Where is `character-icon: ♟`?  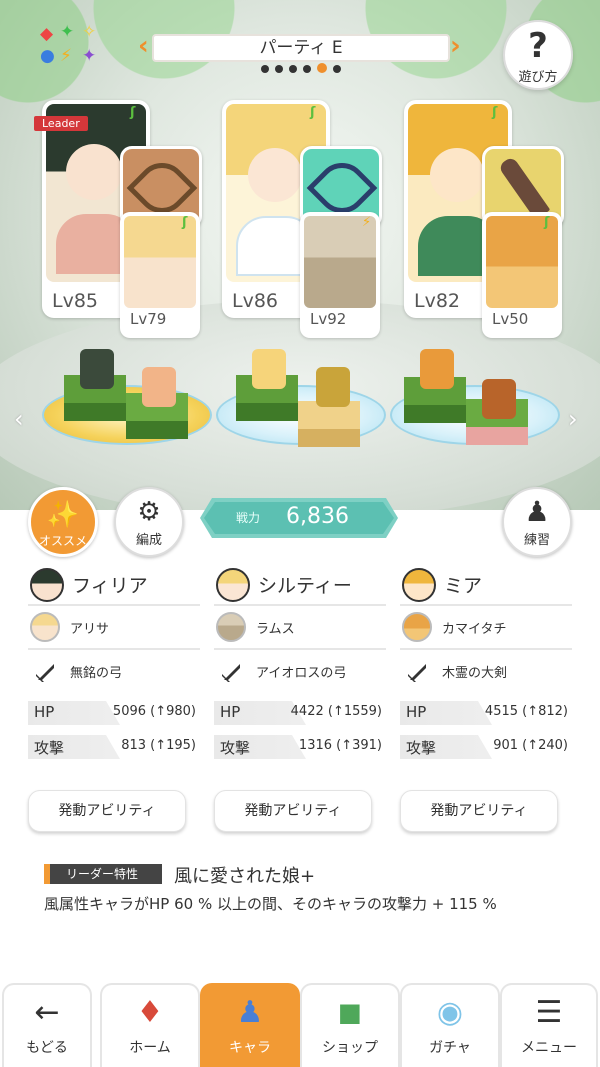 character-icon: ♟ is located at coordinates (250, 1012).